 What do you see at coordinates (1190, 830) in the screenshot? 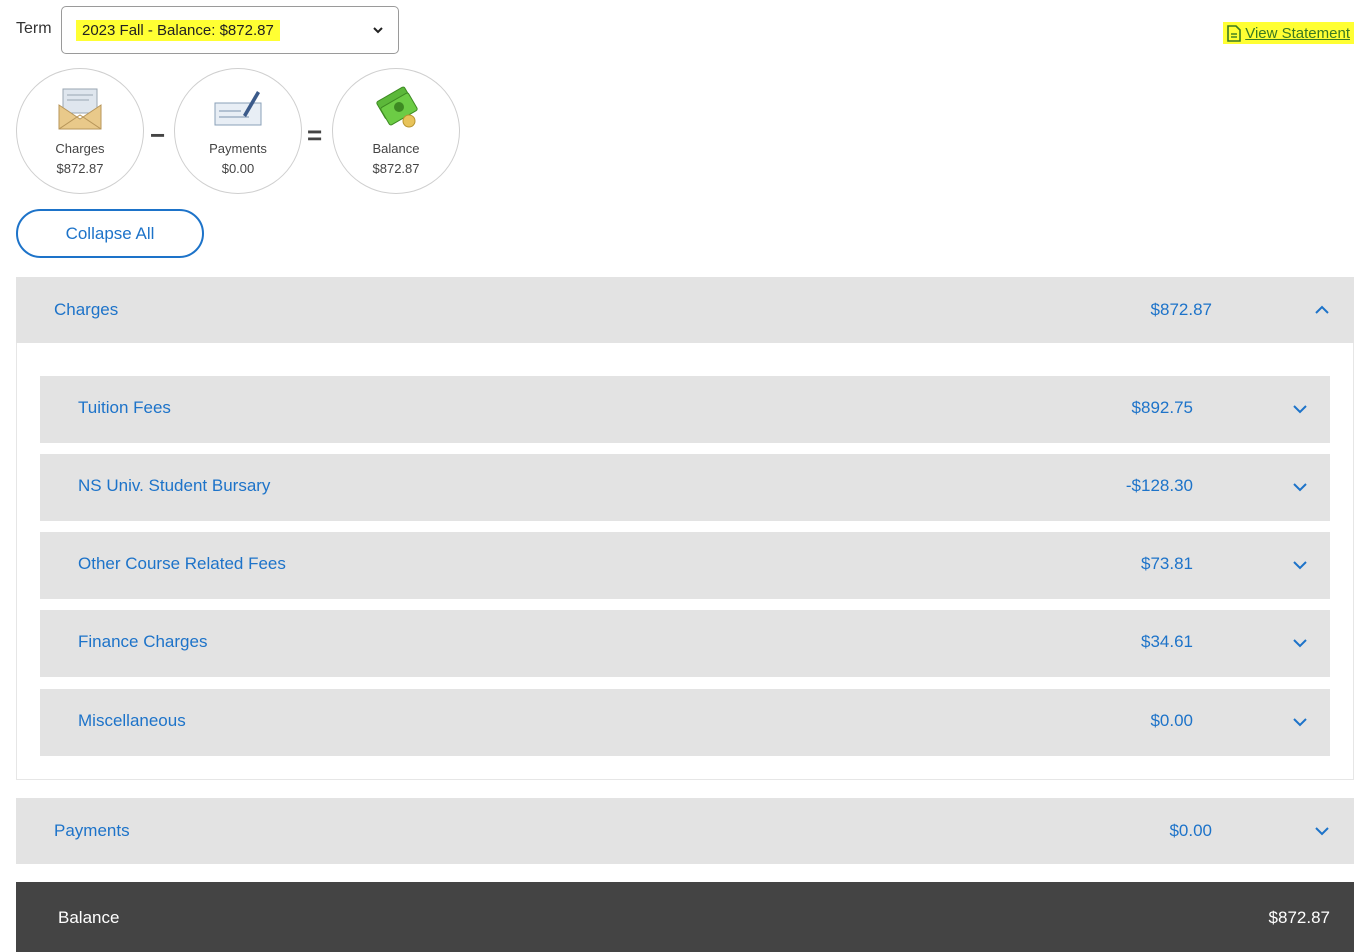
I see `payments-section-amount: $0.00` at bounding box center [1190, 830].